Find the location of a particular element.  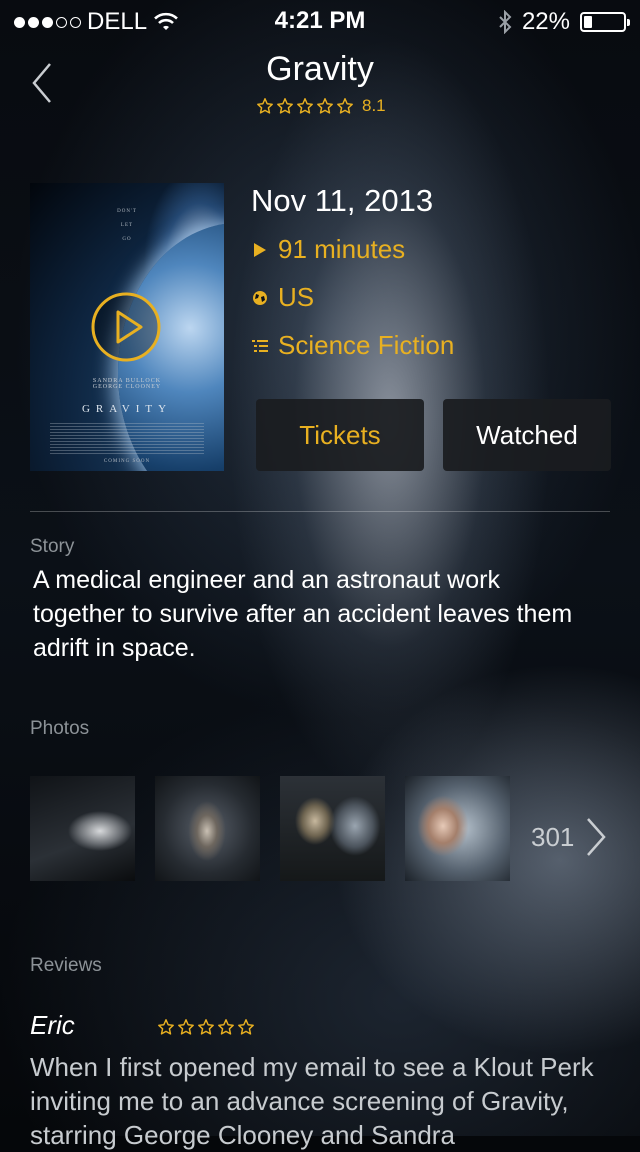

play-triangle-icon is located at coordinates (260, 249).